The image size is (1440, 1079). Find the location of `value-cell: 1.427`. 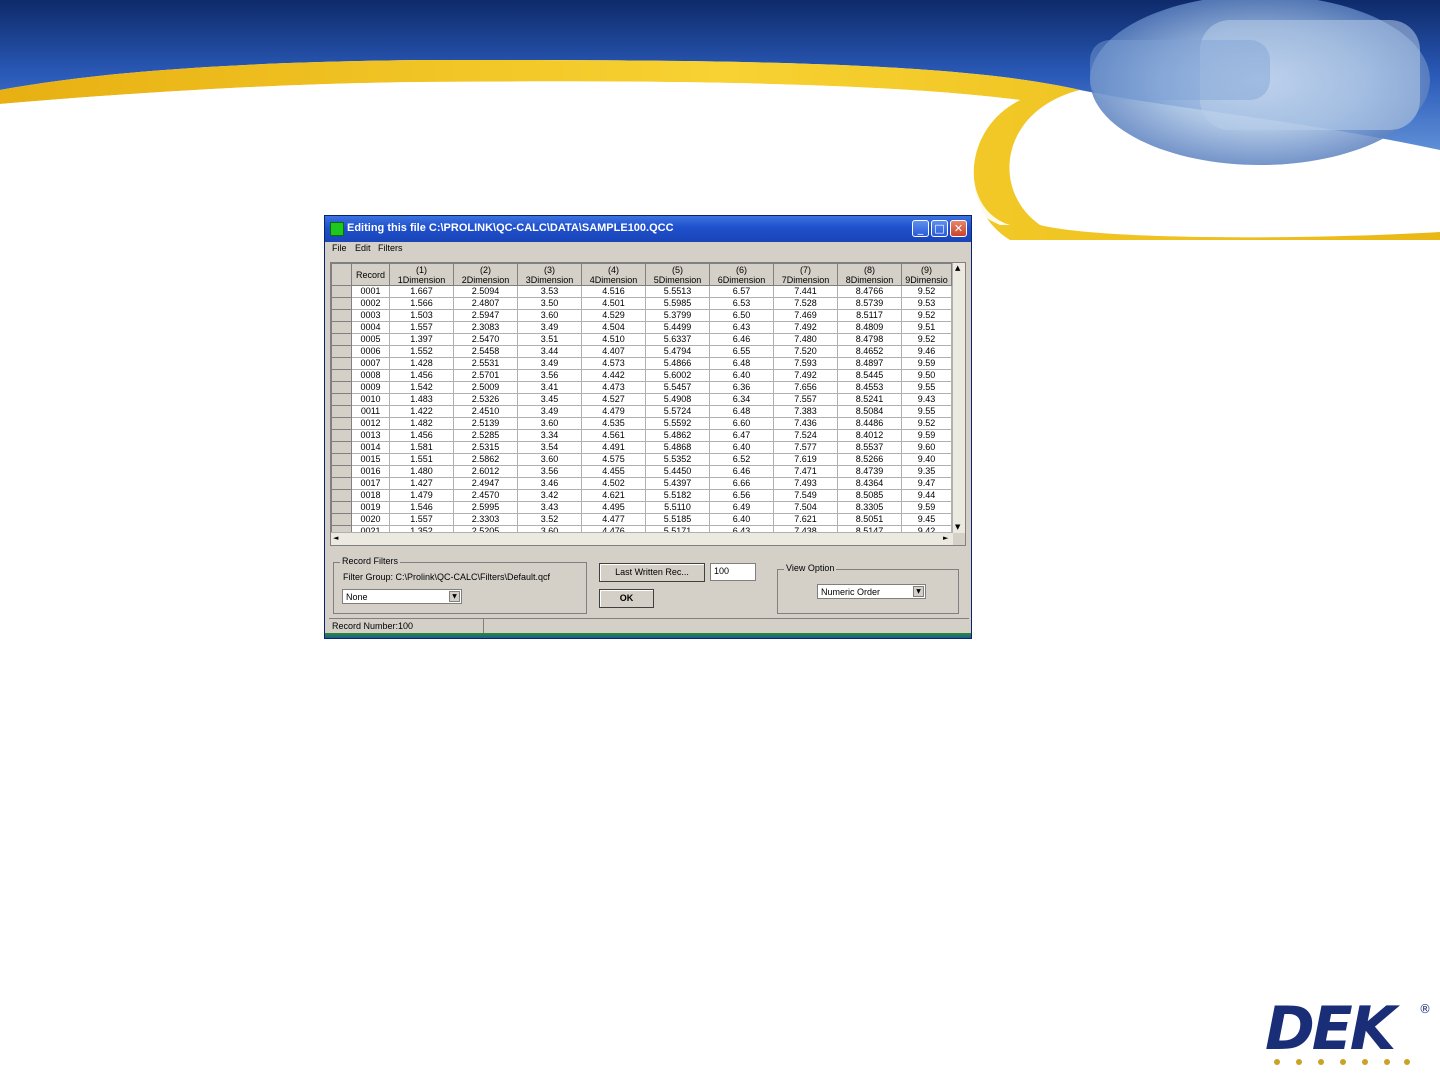

value-cell: 1.427 is located at coordinates (421, 483).